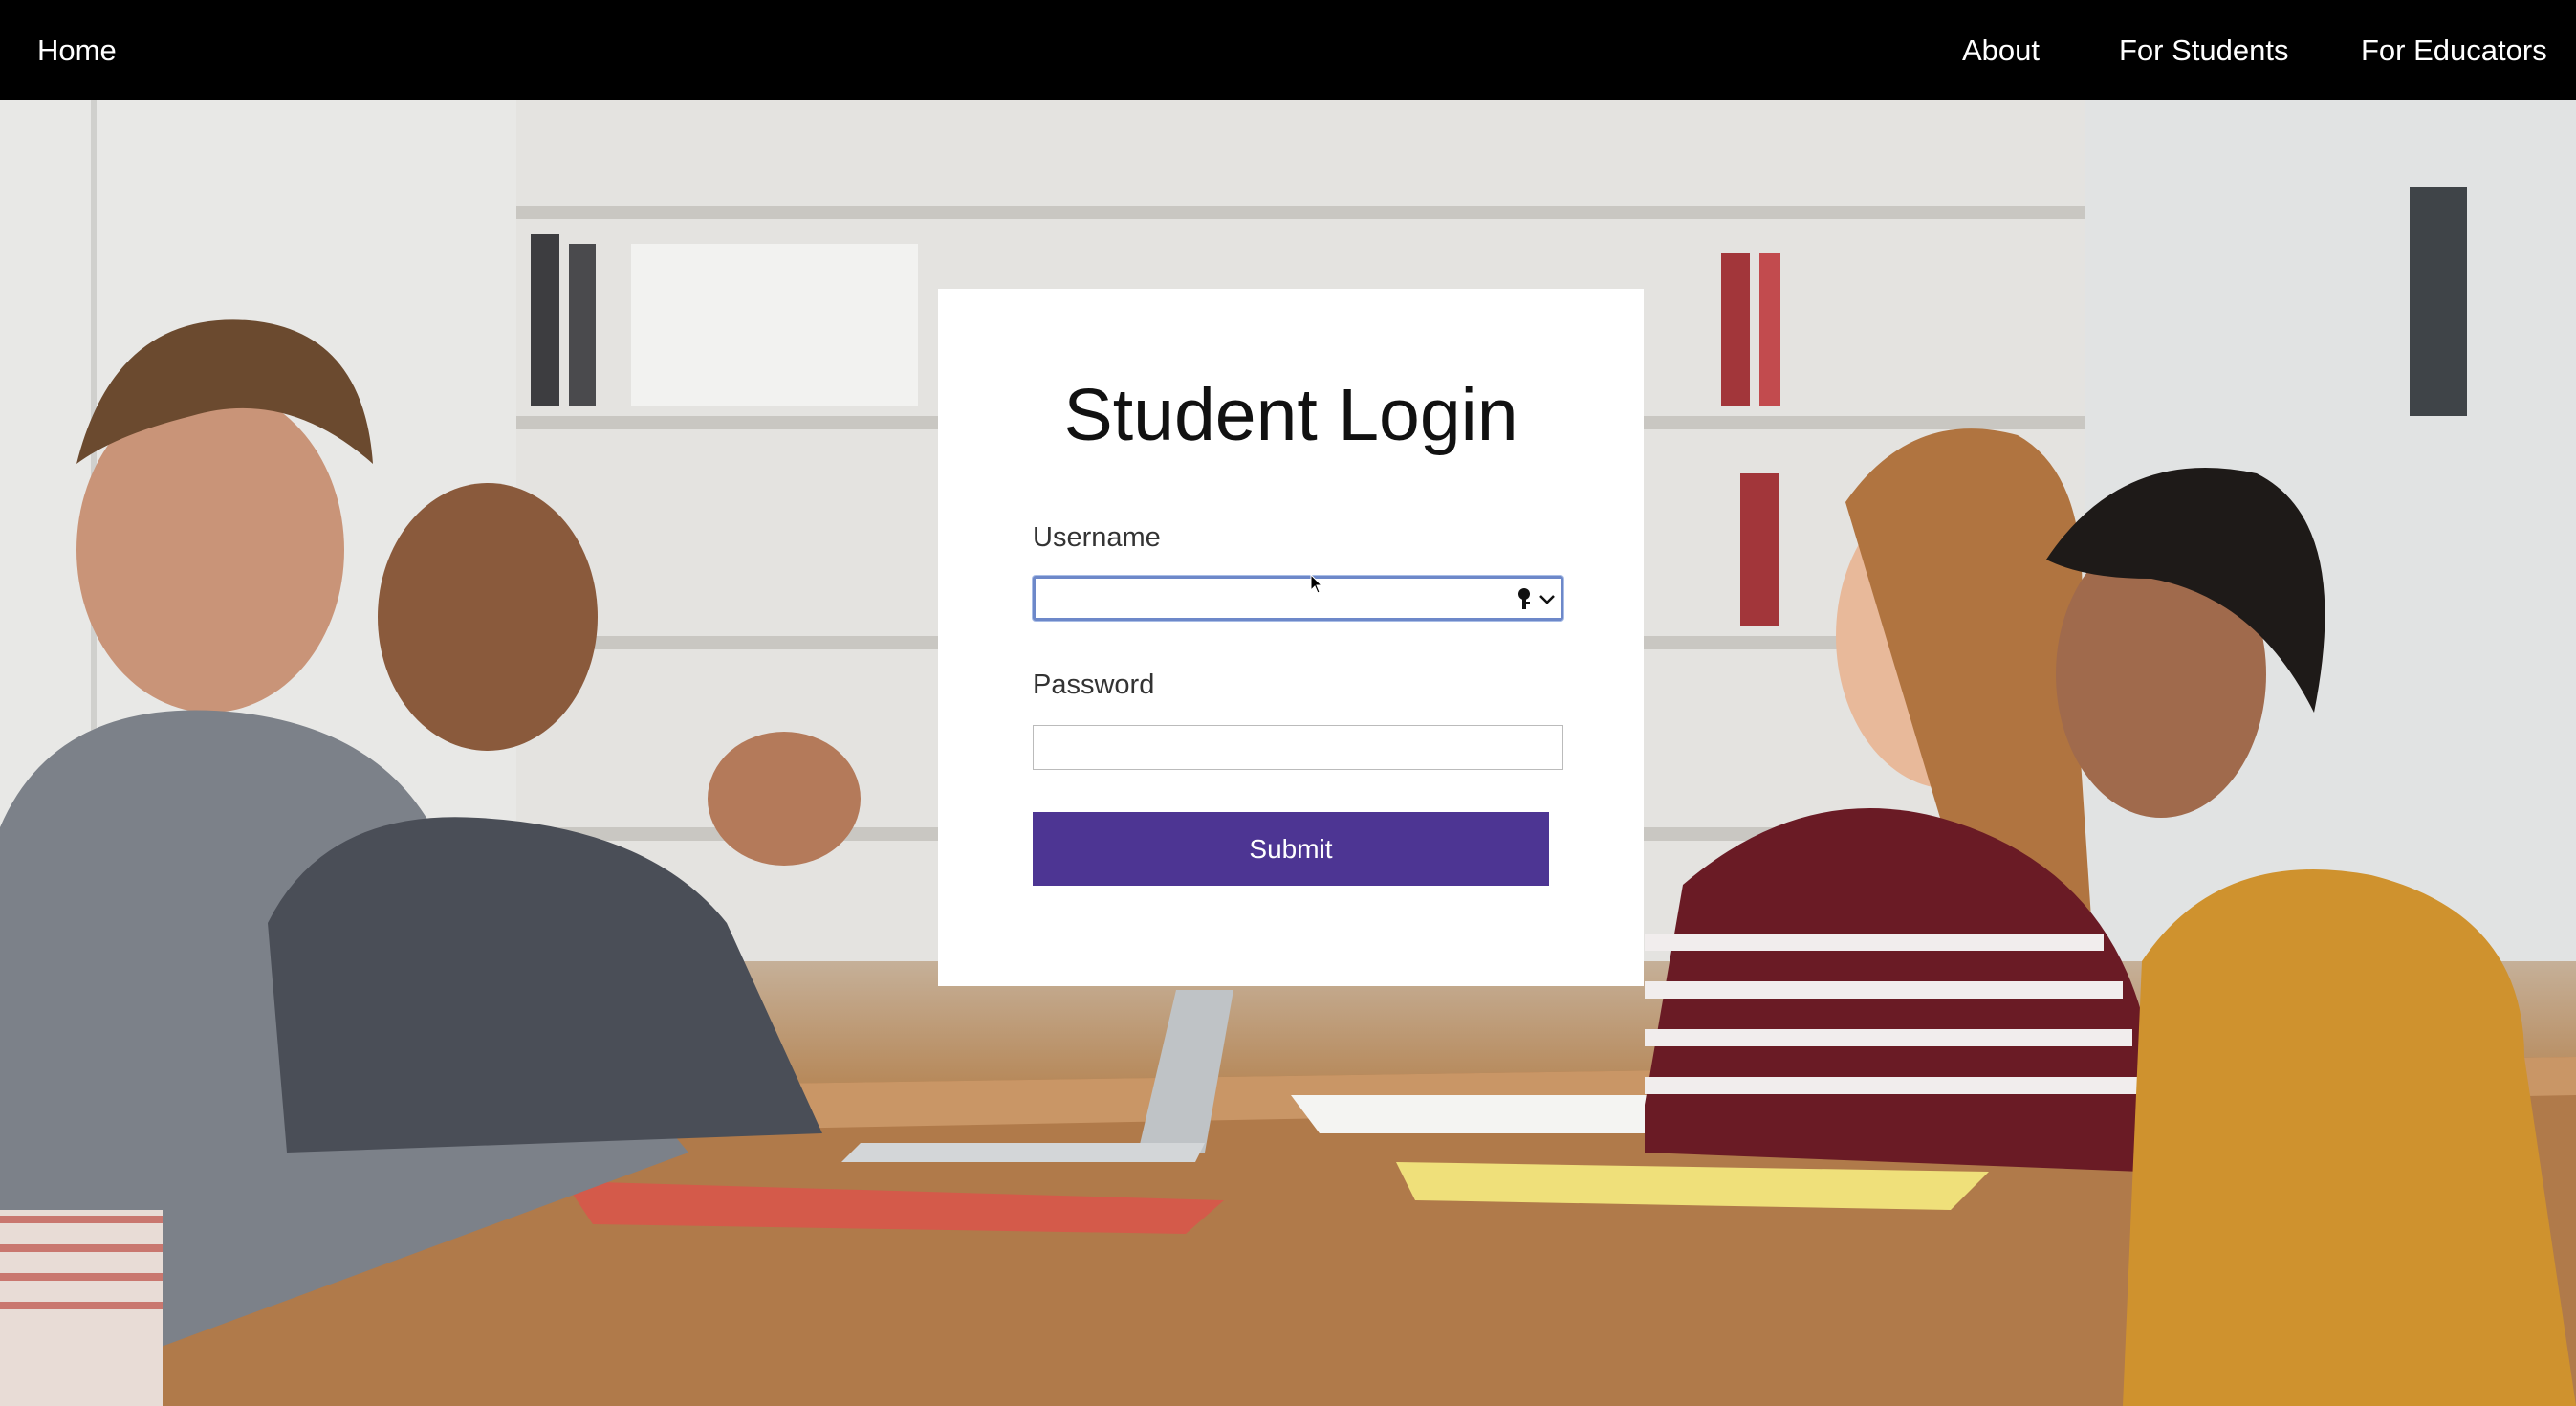 This screenshot has height=1406, width=2576. I want to click on credential-autofill-button, so click(1537, 598).